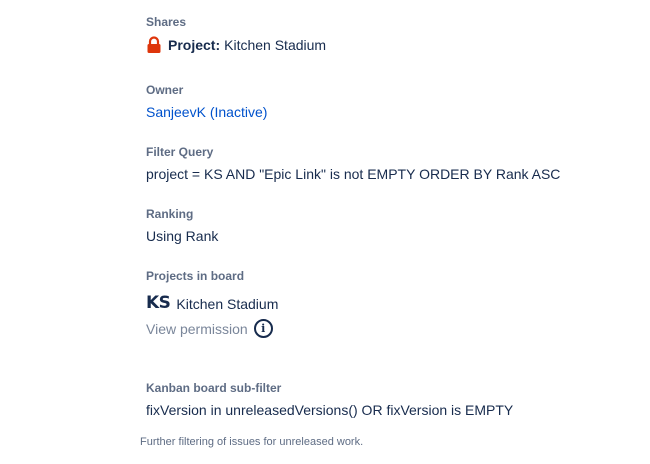 The height and width of the screenshot is (464, 650). Describe the element at coordinates (197, 329) in the screenshot. I see `view-permission-label: View permission` at that location.